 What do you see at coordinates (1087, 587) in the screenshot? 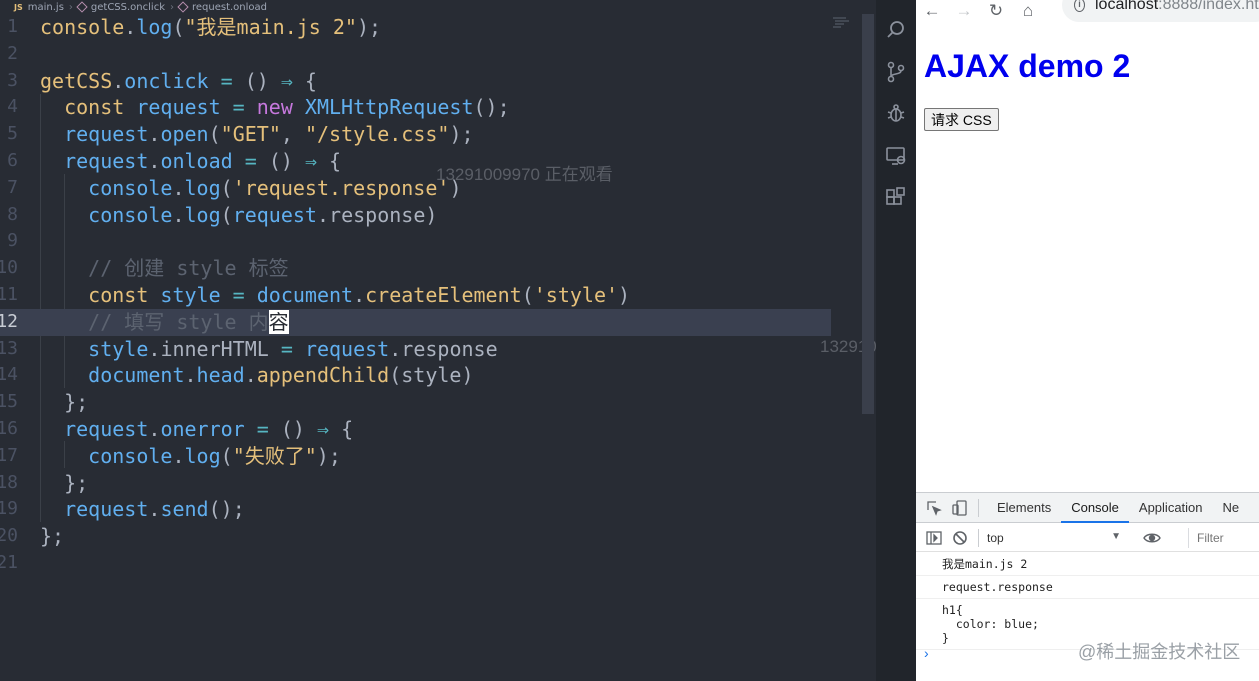
I see `console-message: request.response` at bounding box center [1087, 587].